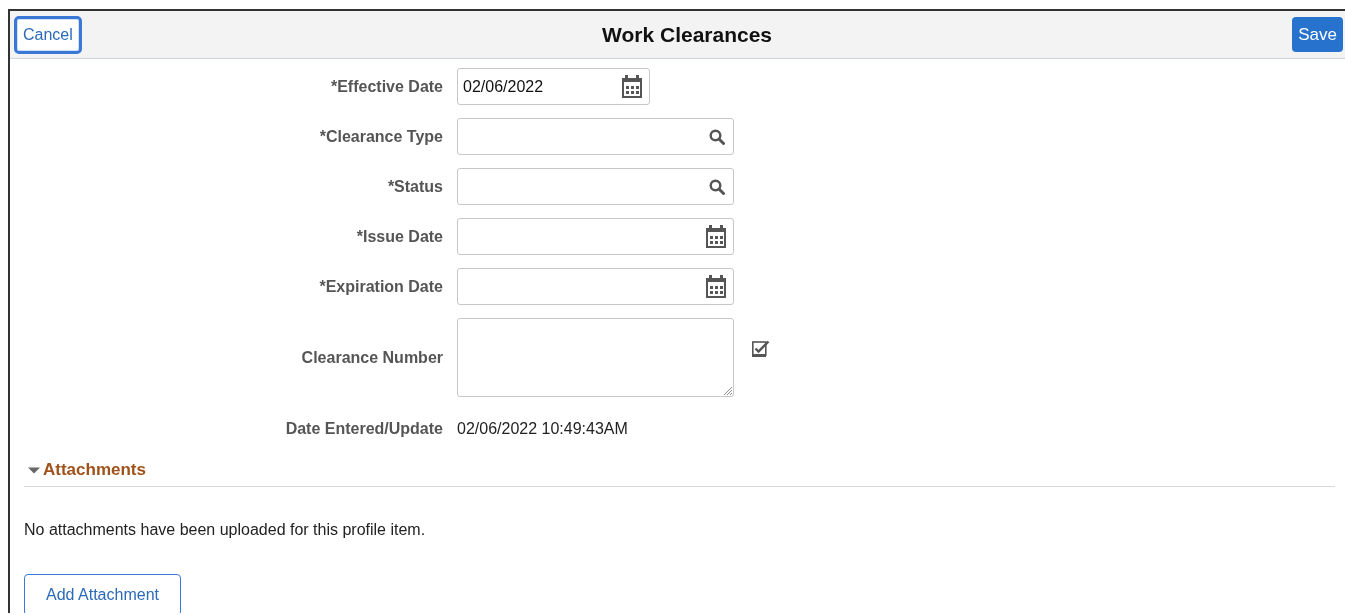  I want to click on page-title: Work Clearances, so click(687, 34).